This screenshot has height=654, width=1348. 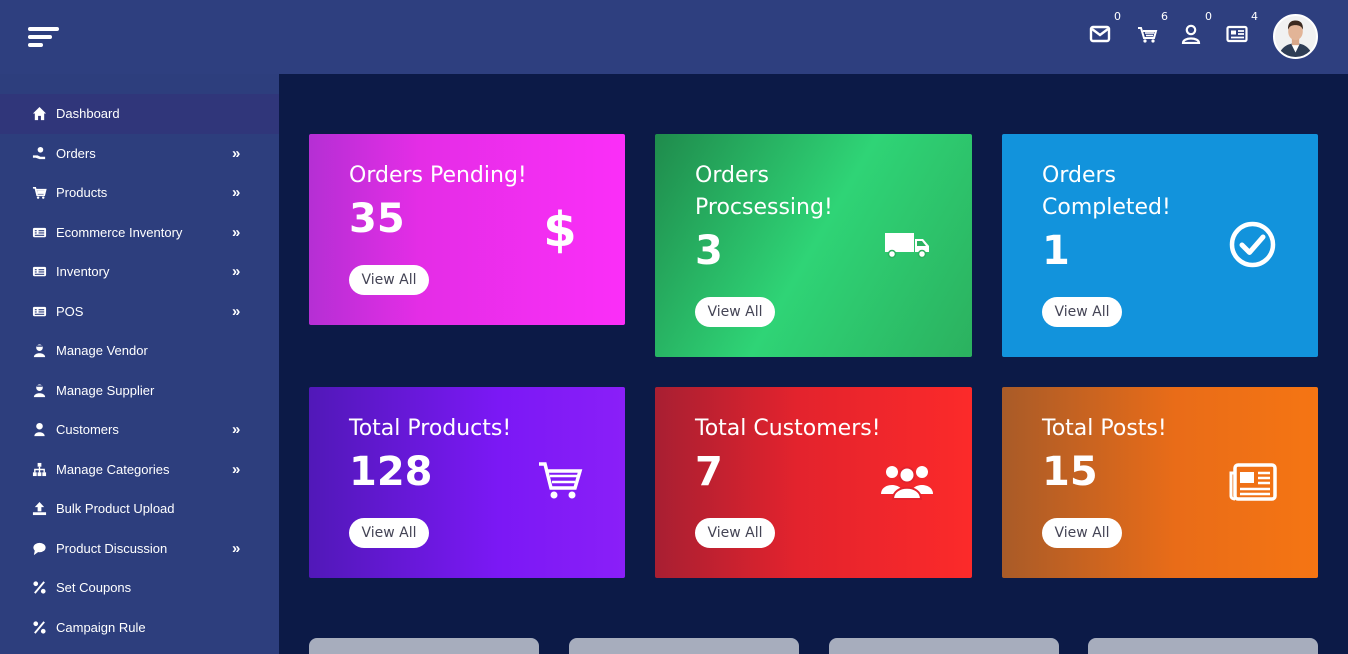 I want to click on orders-processing-card: Orders Procsessing! 3 View All, so click(x=813, y=245).